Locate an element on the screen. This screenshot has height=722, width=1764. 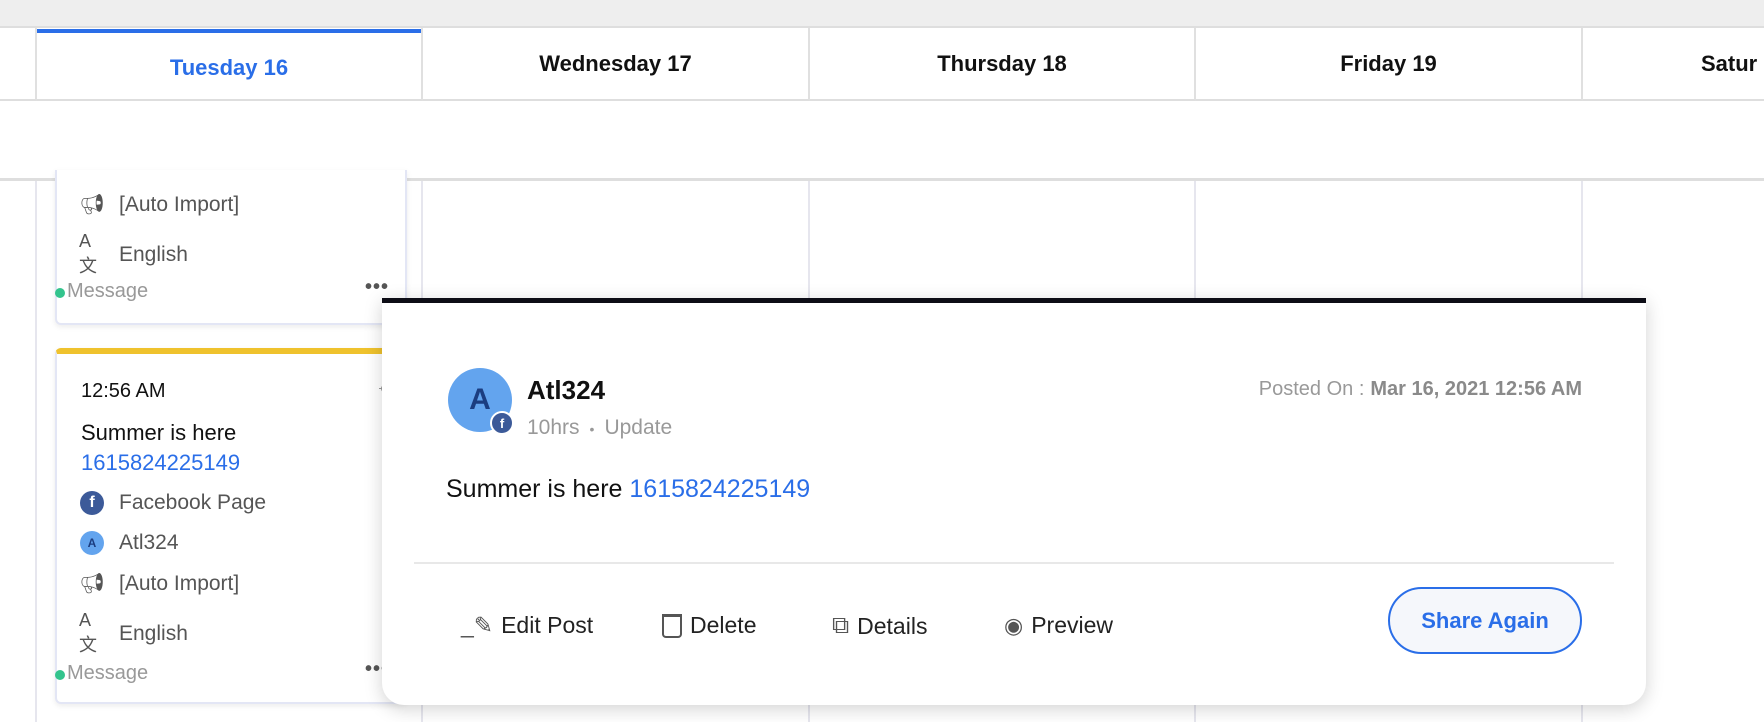
day-header-thursday: Thursday 18 is located at coordinates (1003, 64).